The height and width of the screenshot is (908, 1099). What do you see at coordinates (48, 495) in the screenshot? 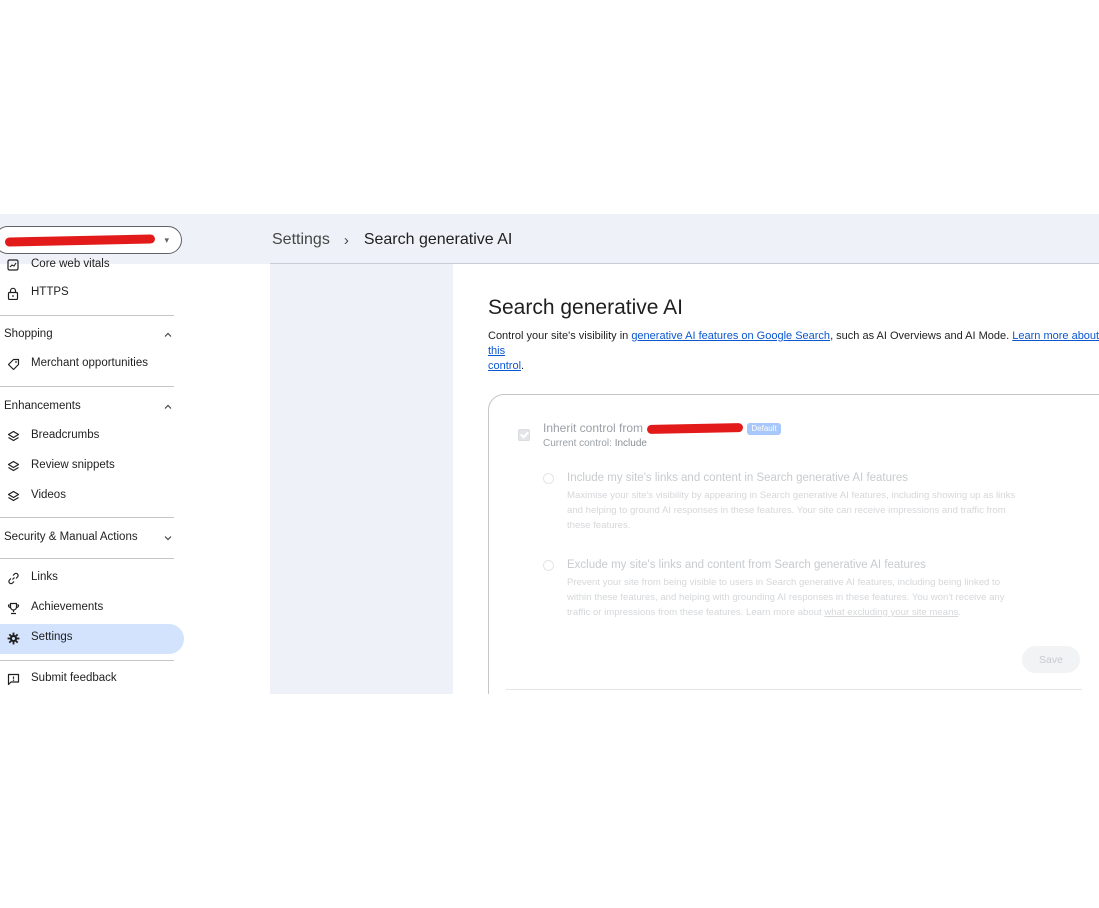
I see `sidebar-item-label: Videos` at bounding box center [48, 495].